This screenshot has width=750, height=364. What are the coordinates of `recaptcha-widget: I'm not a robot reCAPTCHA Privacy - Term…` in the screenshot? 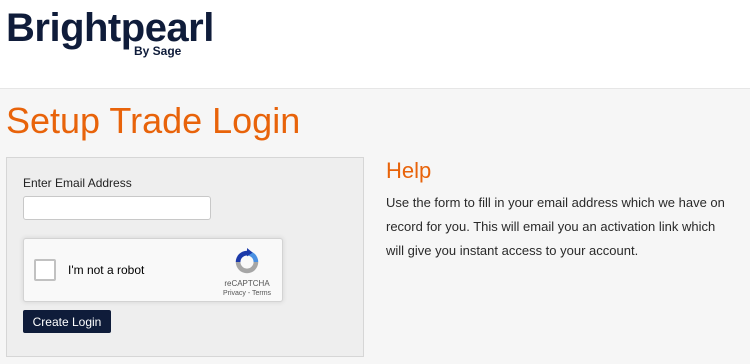 It's located at (153, 270).